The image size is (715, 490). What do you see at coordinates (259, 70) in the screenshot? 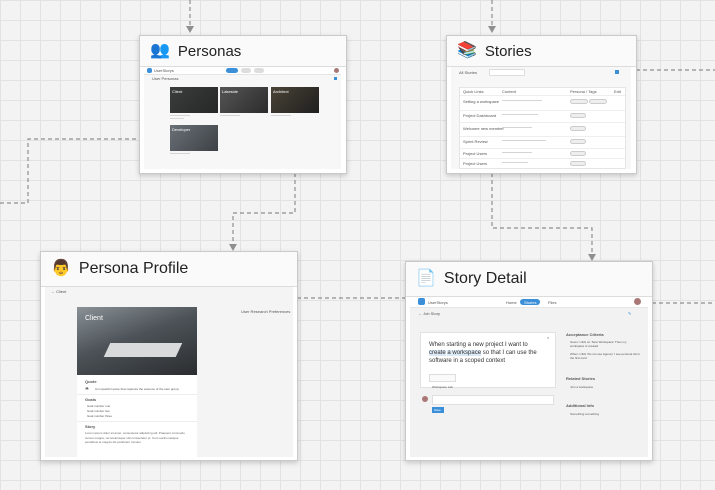
I see `nav-pill` at bounding box center [259, 70].